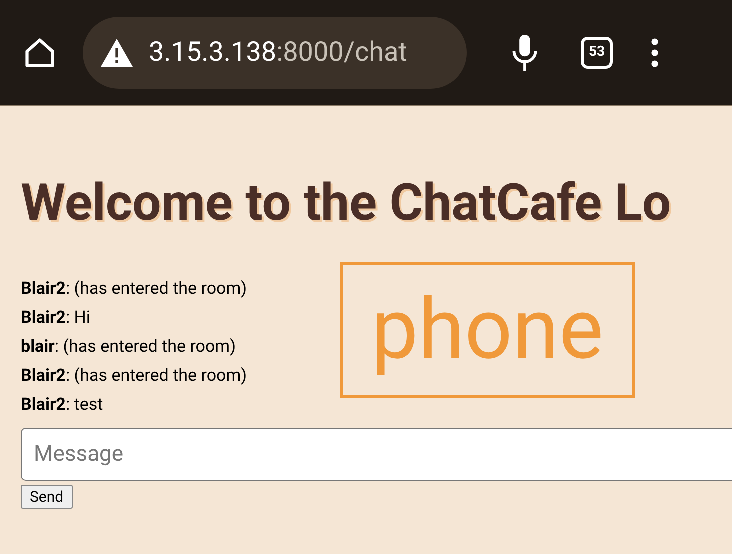  What do you see at coordinates (597, 52) in the screenshot?
I see `tab-count: 53` at bounding box center [597, 52].